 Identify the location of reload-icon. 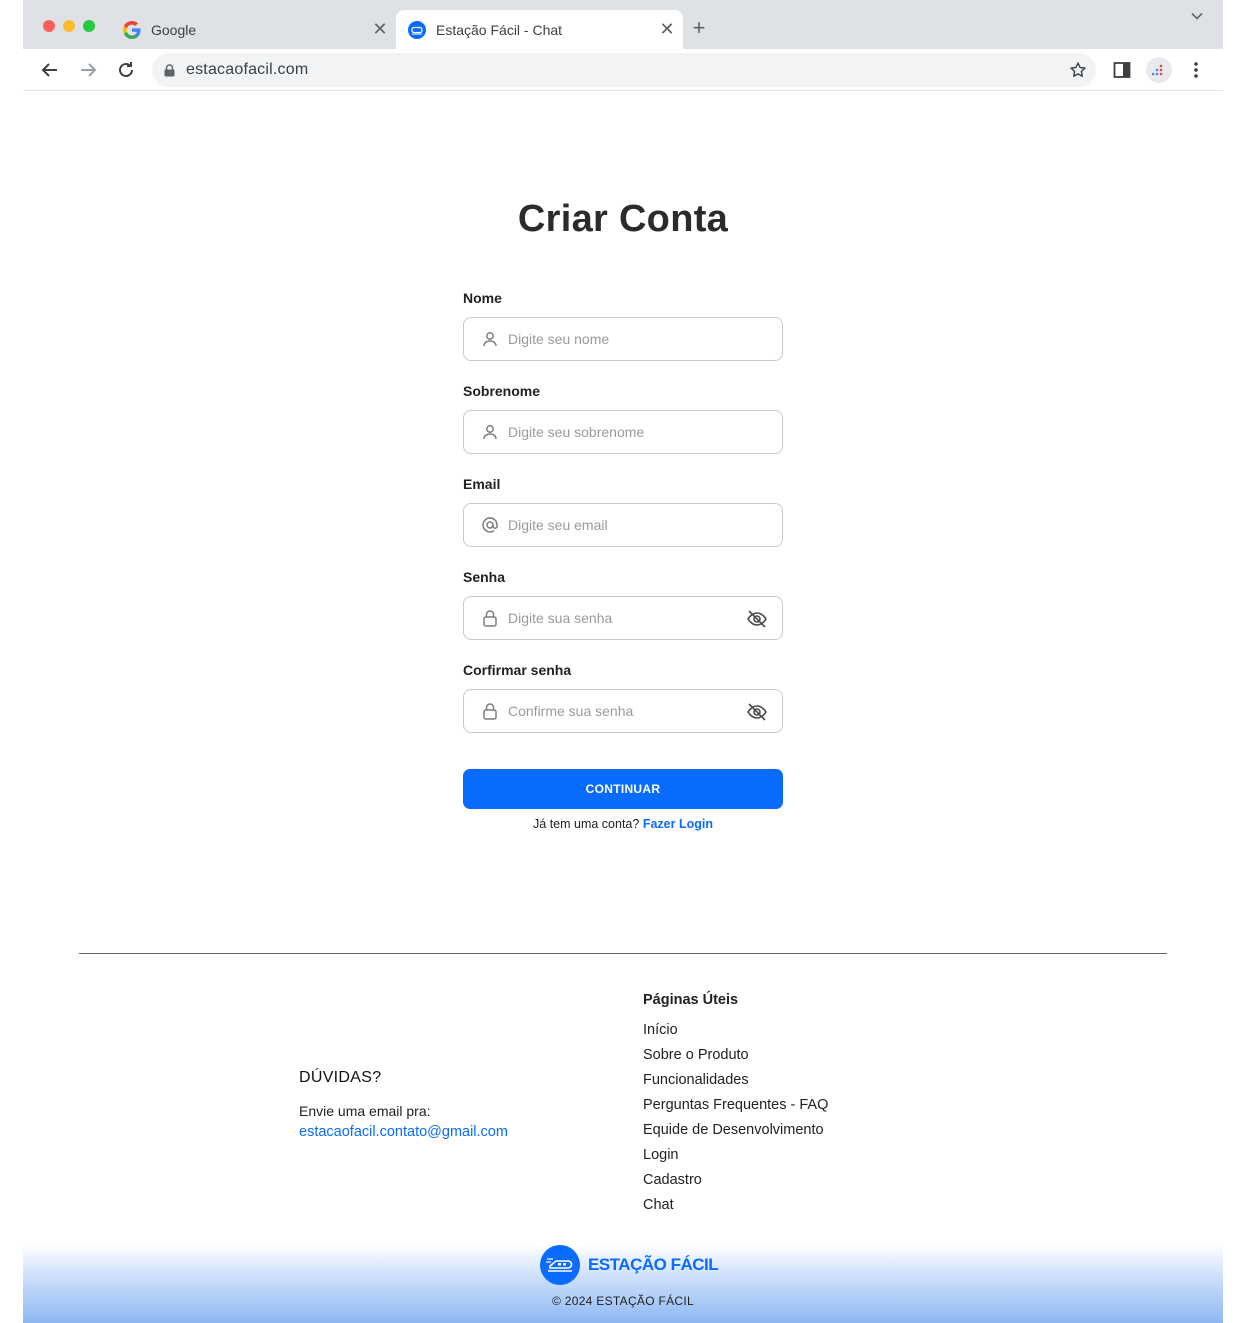
(126, 70).